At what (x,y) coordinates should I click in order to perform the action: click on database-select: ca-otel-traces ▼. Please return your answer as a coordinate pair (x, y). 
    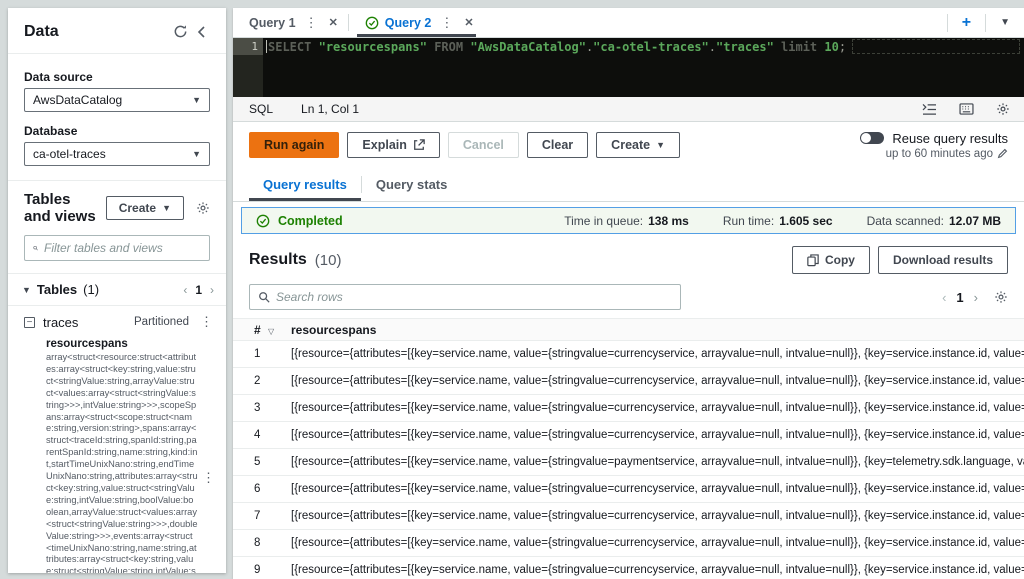
    Looking at the image, I should click on (117, 154).